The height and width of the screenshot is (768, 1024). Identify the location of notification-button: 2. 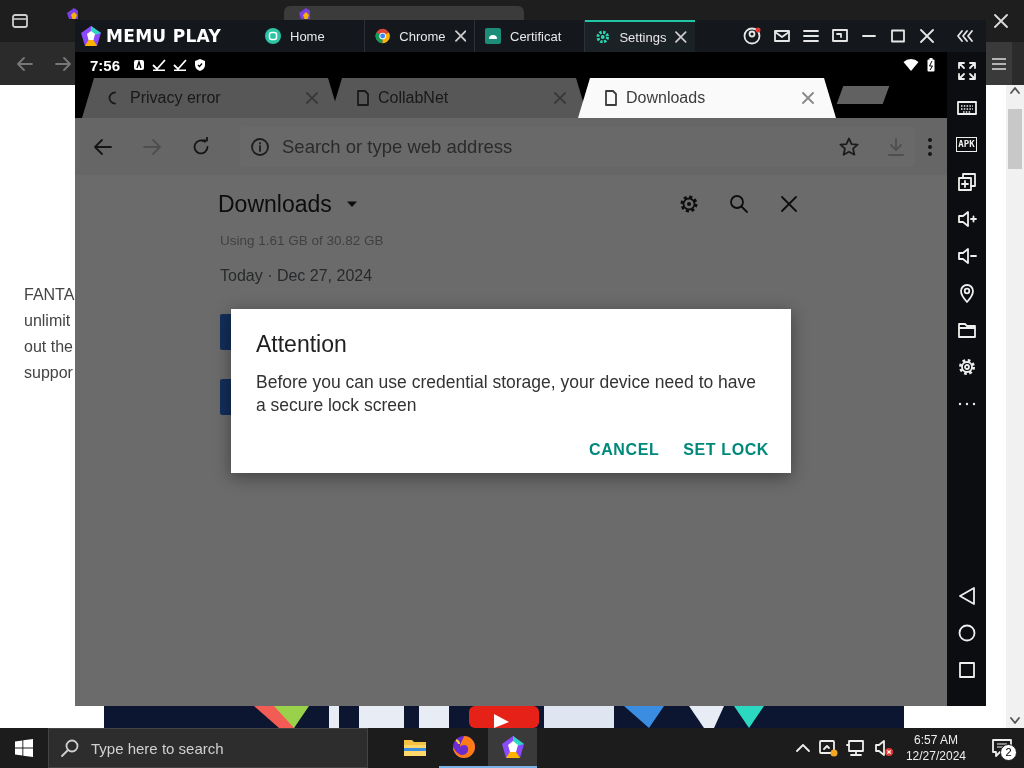
(1002, 748).